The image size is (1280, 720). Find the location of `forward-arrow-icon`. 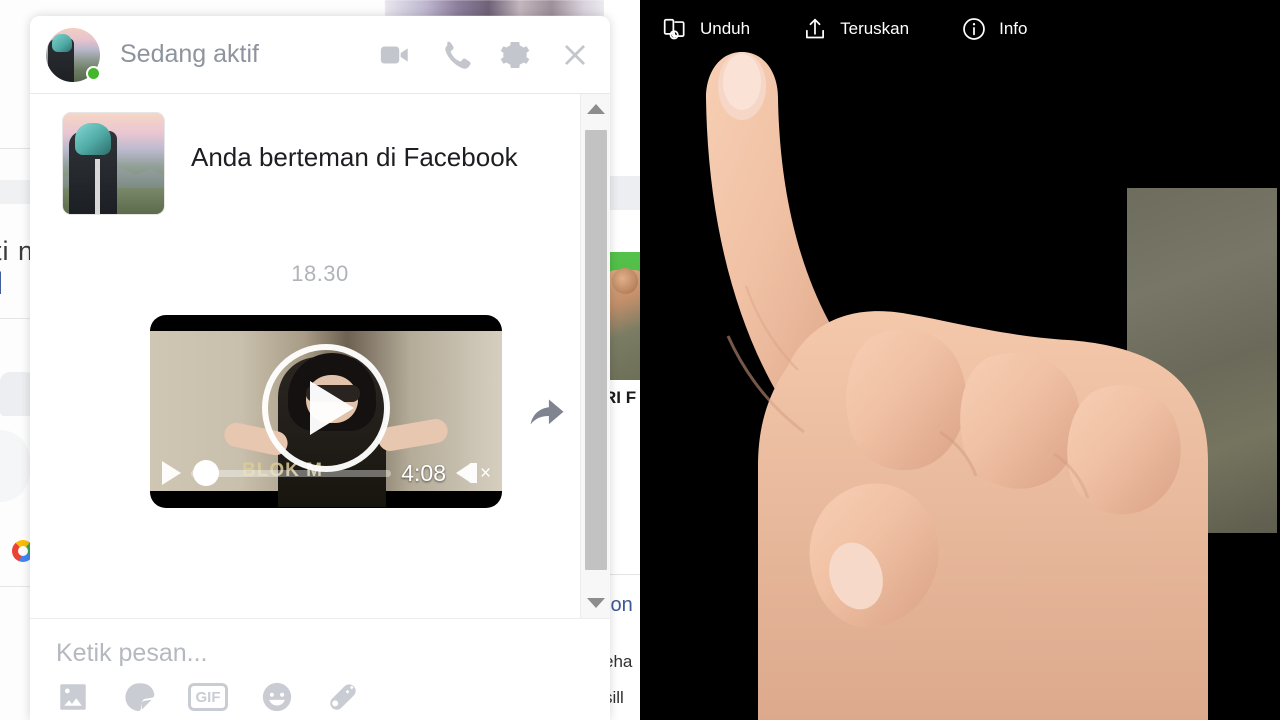

forward-arrow-icon is located at coordinates (547, 412).